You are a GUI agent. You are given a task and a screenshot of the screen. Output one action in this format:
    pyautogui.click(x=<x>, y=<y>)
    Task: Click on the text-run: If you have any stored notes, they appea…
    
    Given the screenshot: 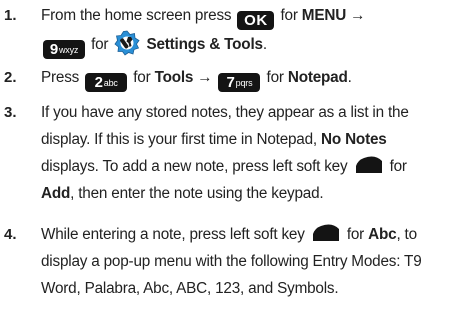 What is the action you would take?
    pyautogui.click(x=225, y=112)
    